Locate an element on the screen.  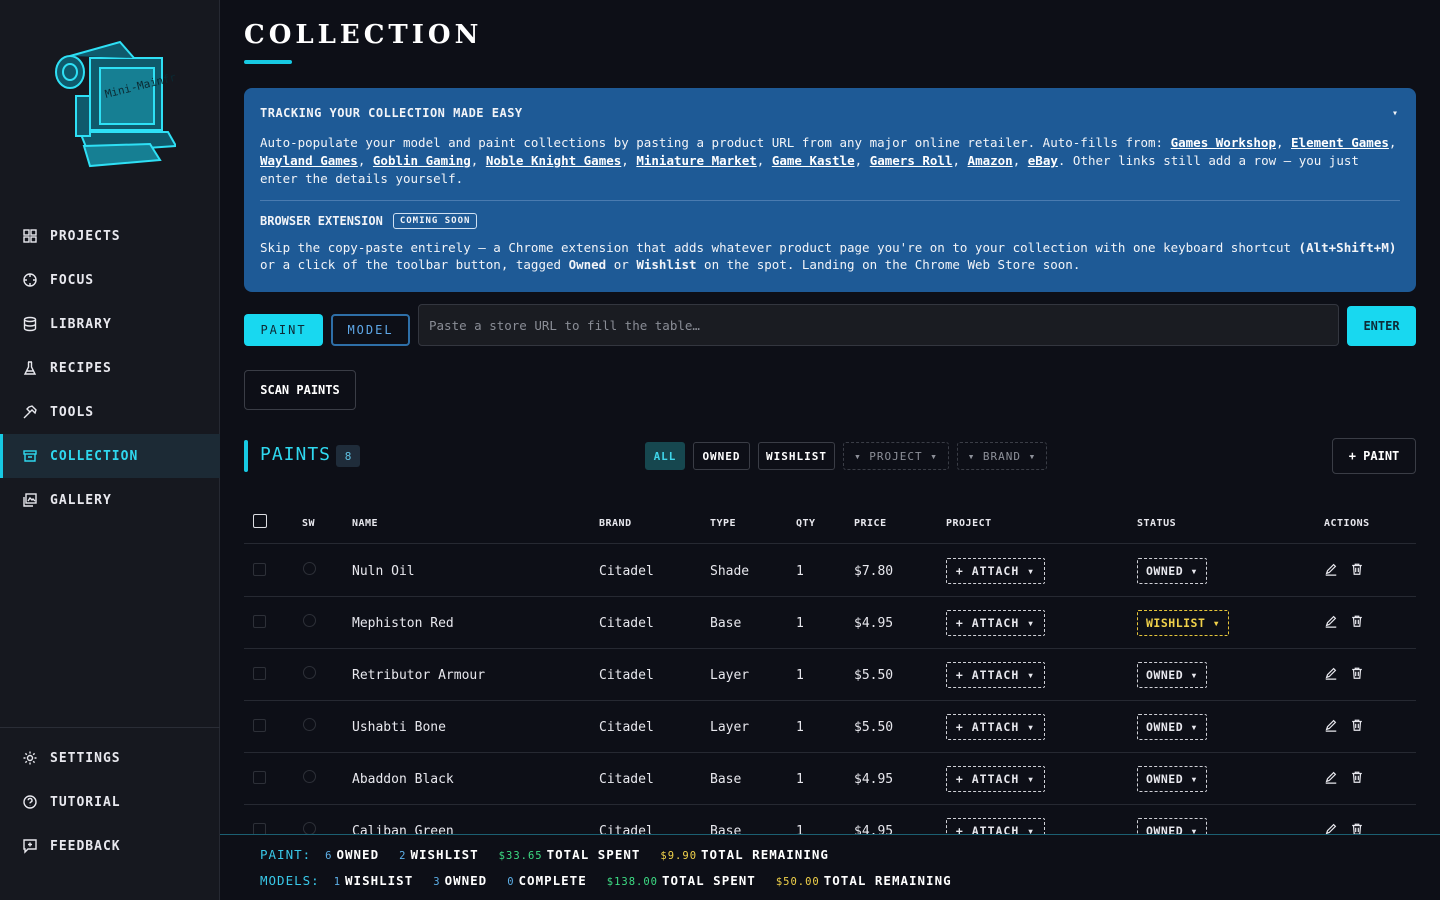
nav-collection: COLLECTION is located at coordinates (110, 456).